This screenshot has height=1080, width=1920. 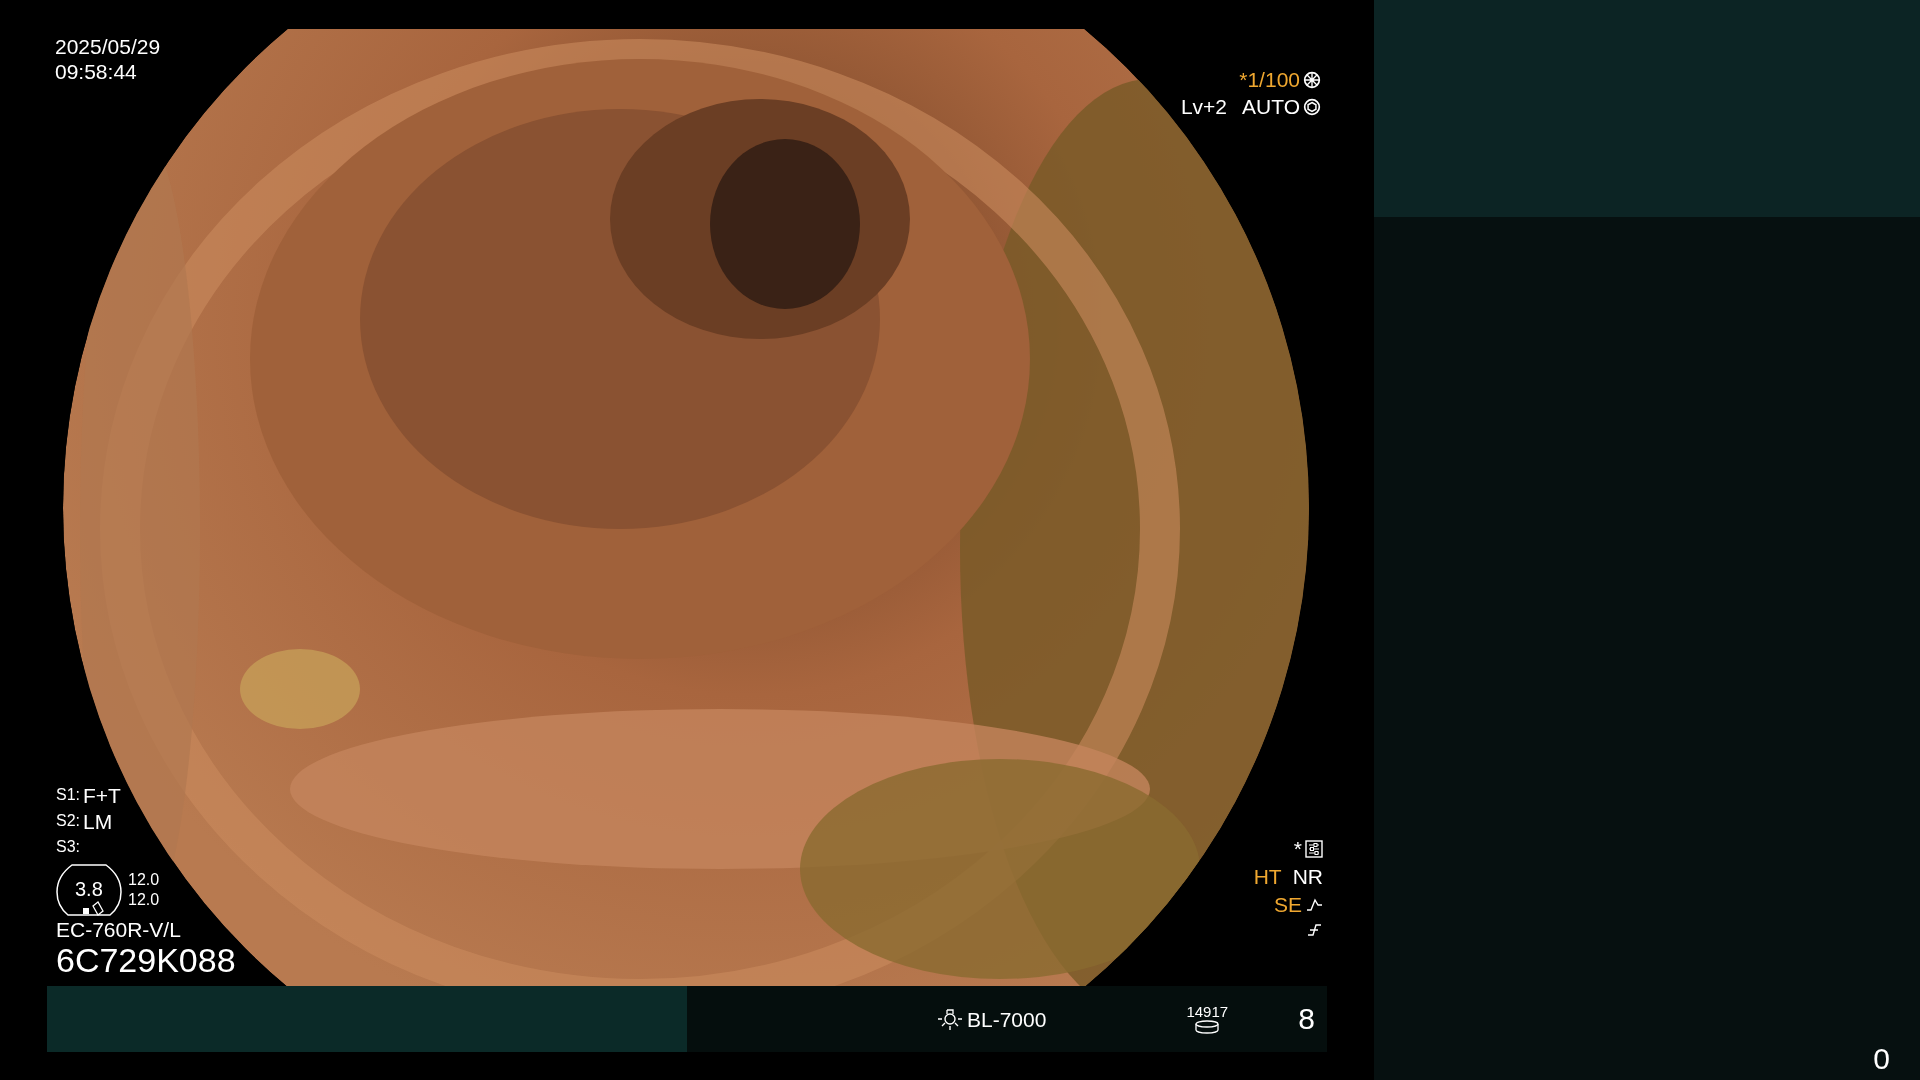 What do you see at coordinates (1269, 79) in the screenshot?
I see `shutter-speed-text: *1/100` at bounding box center [1269, 79].